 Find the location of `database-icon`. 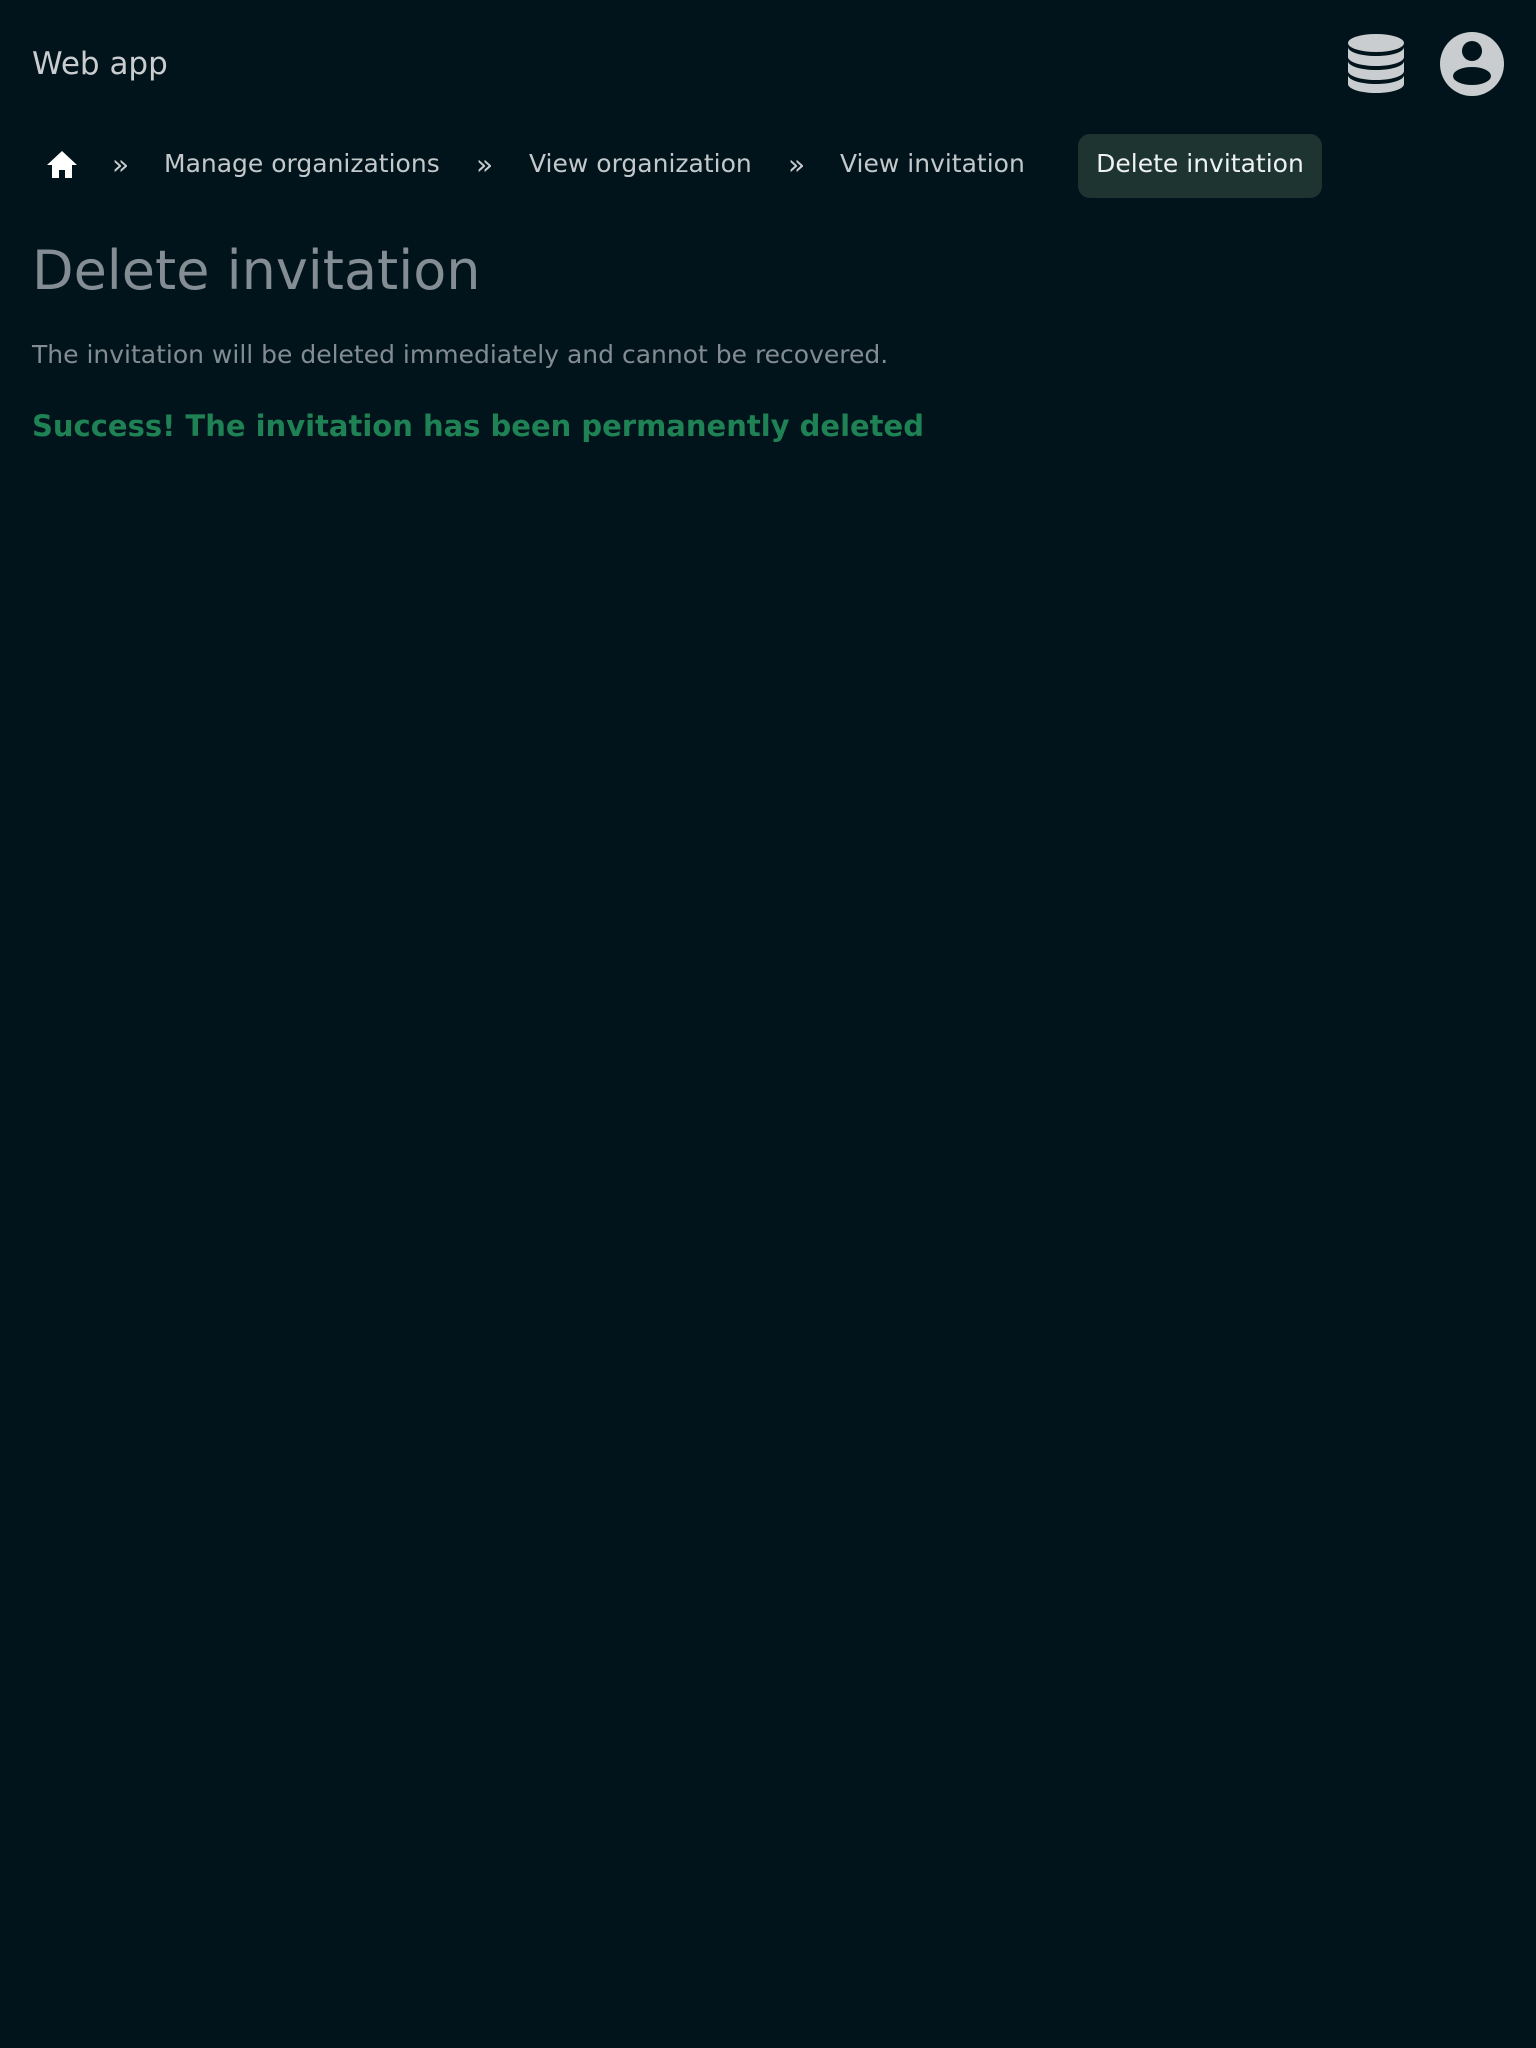

database-icon is located at coordinates (1376, 64).